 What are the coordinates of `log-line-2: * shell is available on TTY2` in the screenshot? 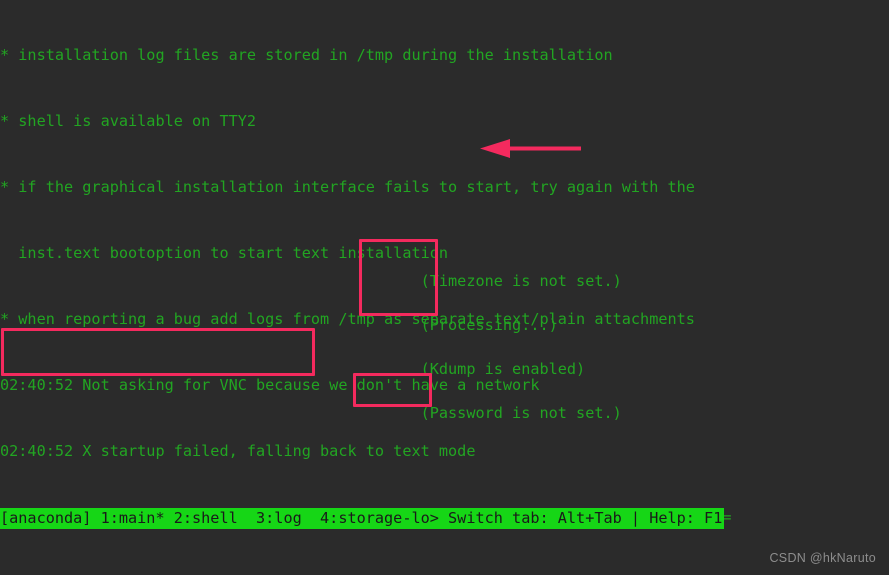 It's located at (128, 121).